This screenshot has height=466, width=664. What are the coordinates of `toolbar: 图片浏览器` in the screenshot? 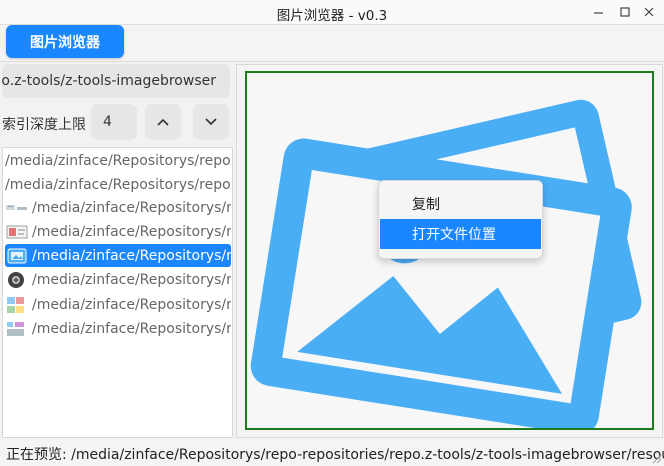 It's located at (332, 43).